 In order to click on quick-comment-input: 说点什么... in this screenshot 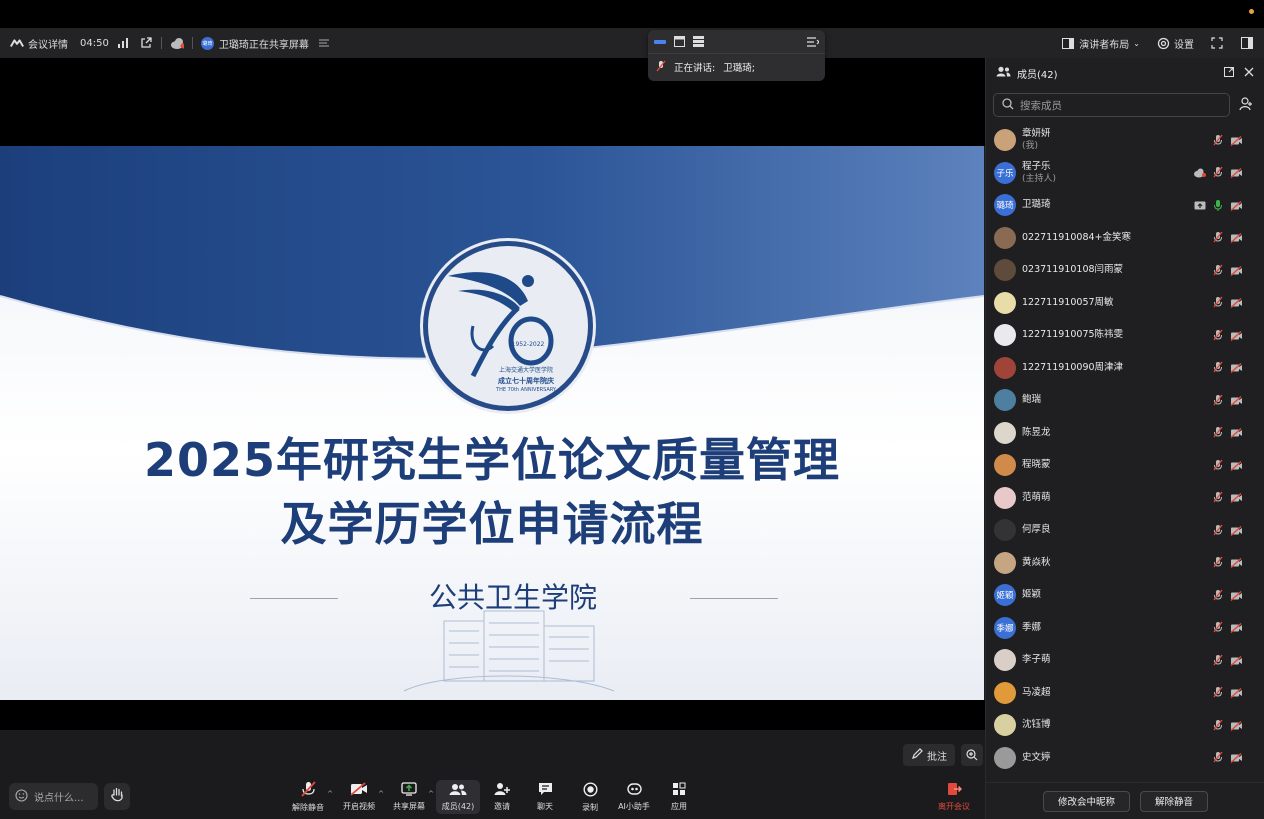, I will do `click(53, 796)`.